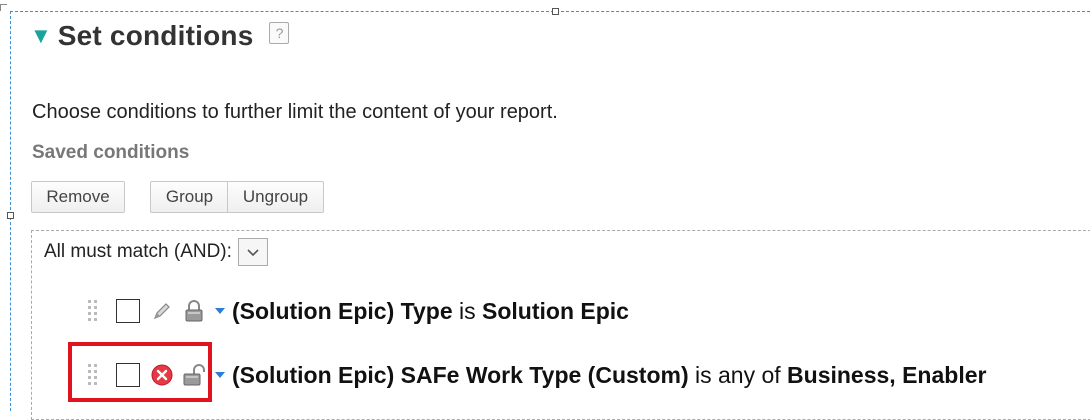 This screenshot has width=1090, height=420. I want to click on condition-field: (Solution Epic) SAFe Work Type (Custom), so click(460, 374).